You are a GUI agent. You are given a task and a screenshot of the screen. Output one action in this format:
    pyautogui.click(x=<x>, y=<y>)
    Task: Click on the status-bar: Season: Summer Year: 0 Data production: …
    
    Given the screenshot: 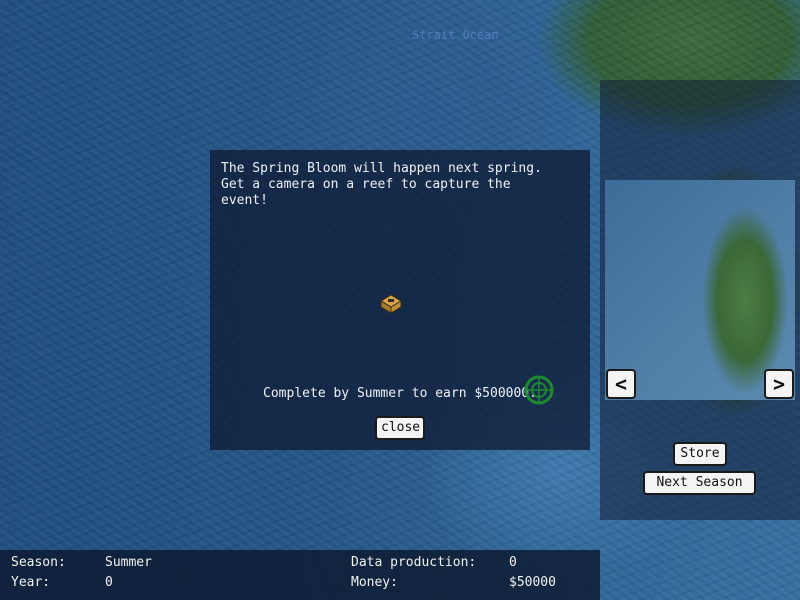 What is the action you would take?
    pyautogui.click(x=300, y=575)
    